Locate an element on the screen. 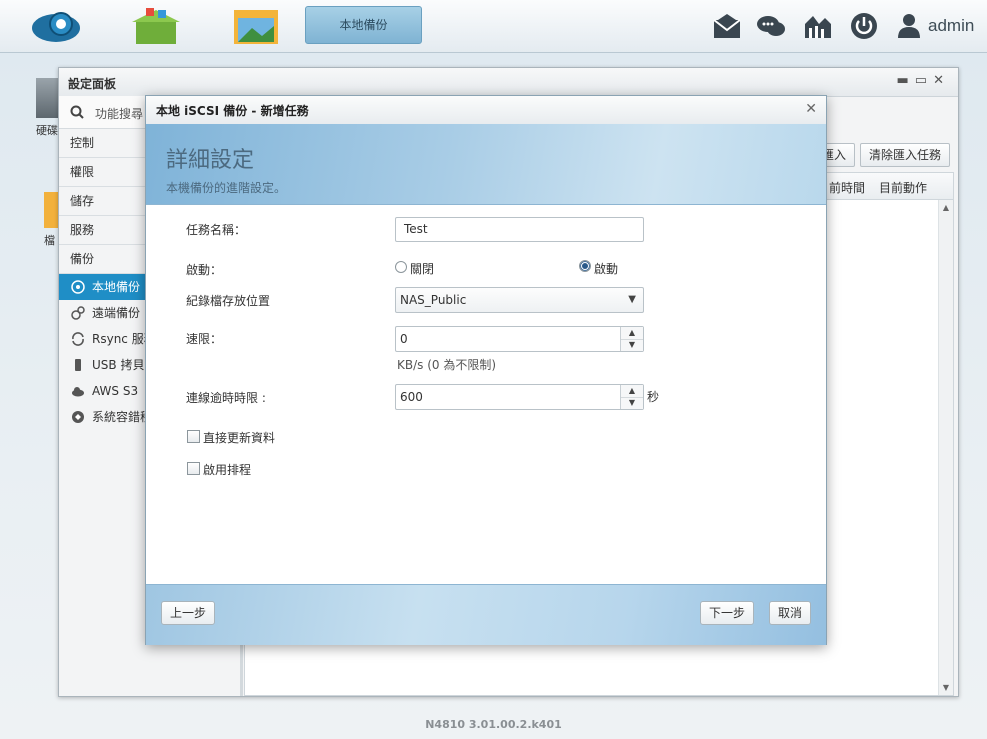 This screenshot has height=739, width=987. disk-icon is located at coordinates (47, 98).